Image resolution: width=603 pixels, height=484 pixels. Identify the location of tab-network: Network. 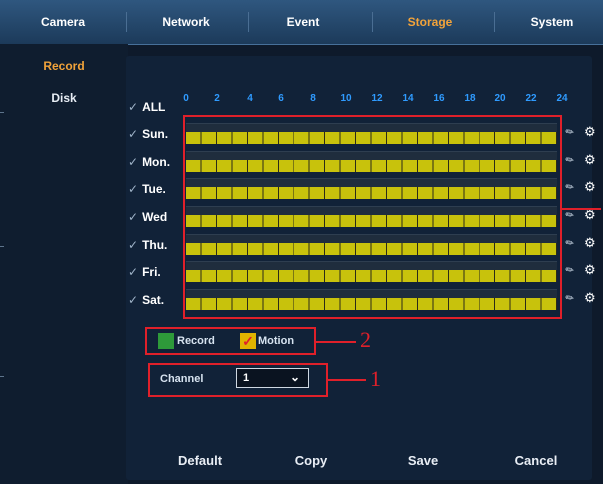
(186, 22).